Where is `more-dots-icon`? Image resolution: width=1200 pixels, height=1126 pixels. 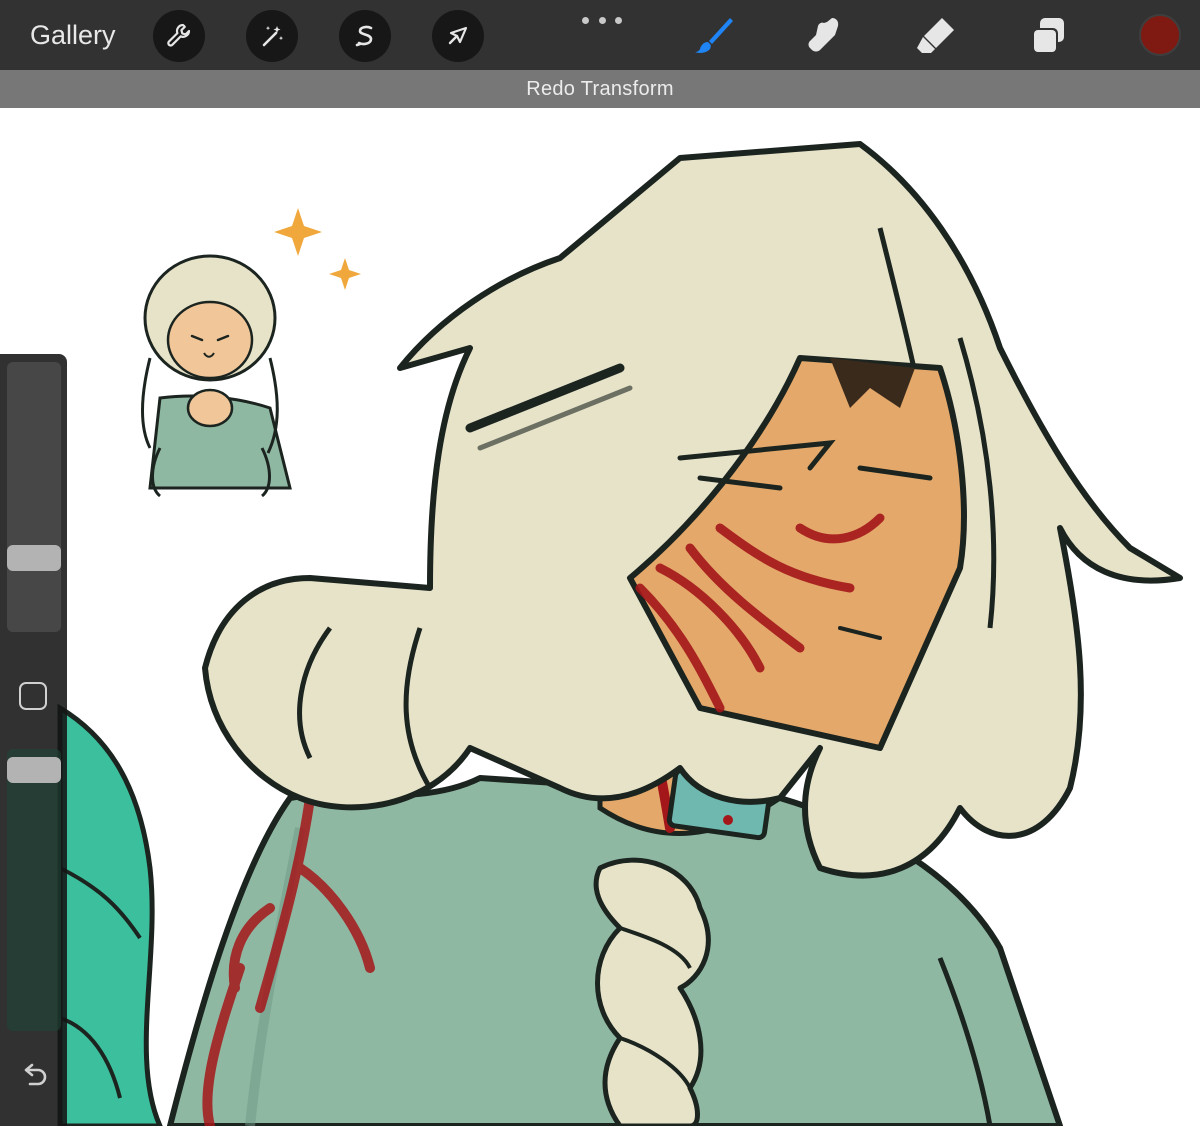
more-dots-icon is located at coordinates (602, 20).